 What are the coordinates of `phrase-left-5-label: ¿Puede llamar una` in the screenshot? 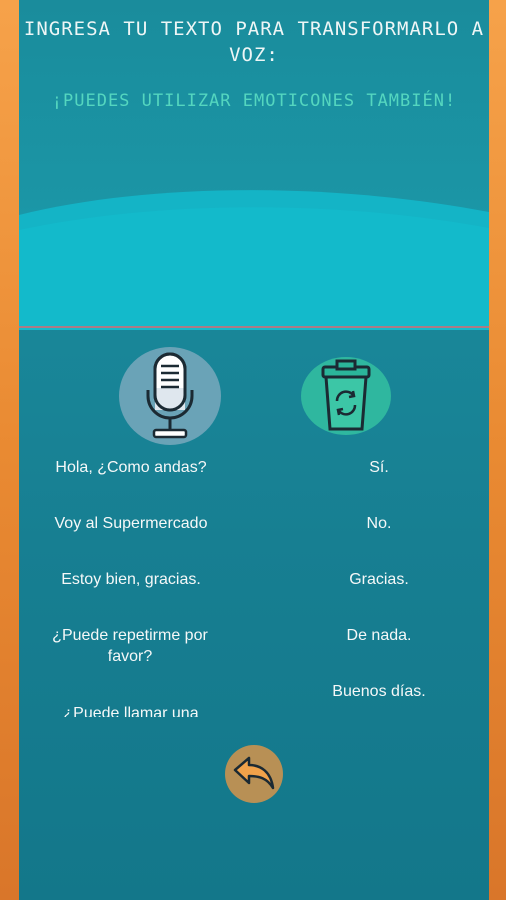 It's located at (131, 711).